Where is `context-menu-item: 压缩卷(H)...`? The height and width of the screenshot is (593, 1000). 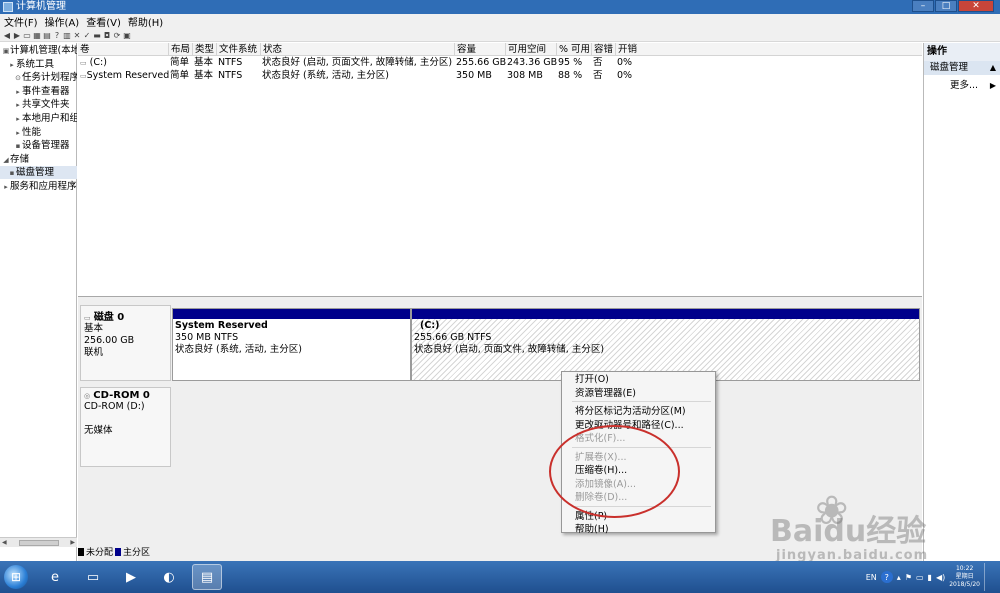 context-menu-item: 压缩卷(H)... is located at coordinates (638, 471).